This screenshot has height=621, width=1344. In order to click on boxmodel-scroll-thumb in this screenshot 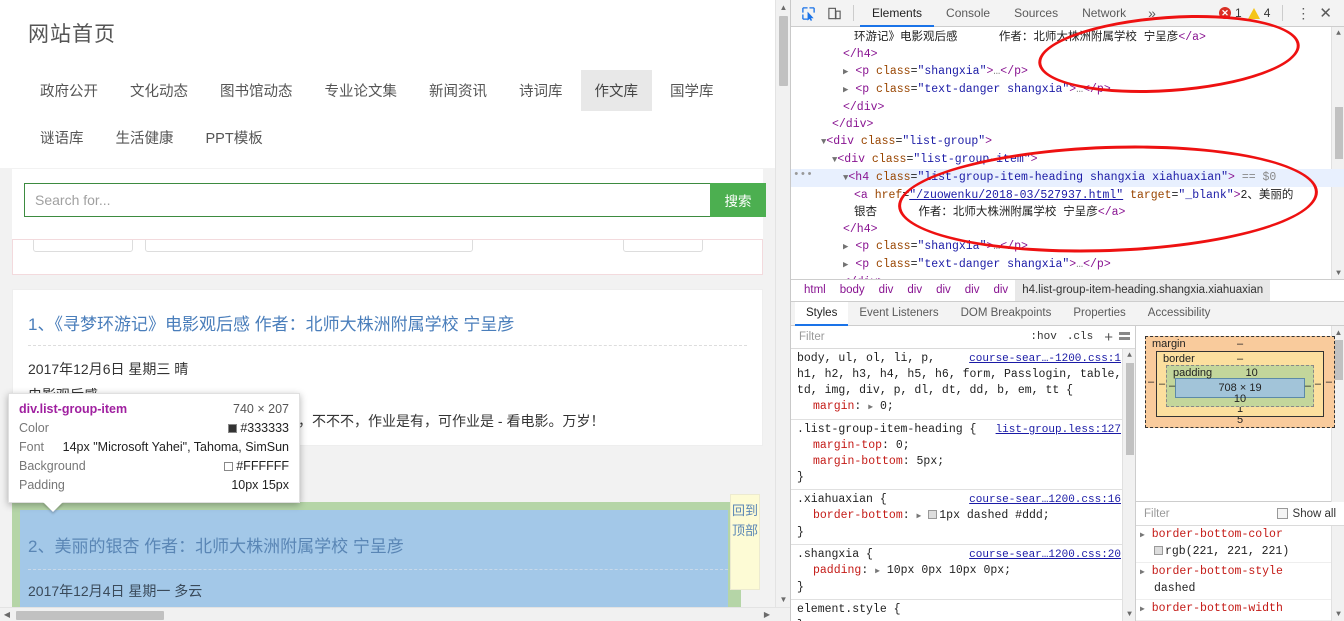, I will do `click(1339, 360)`.